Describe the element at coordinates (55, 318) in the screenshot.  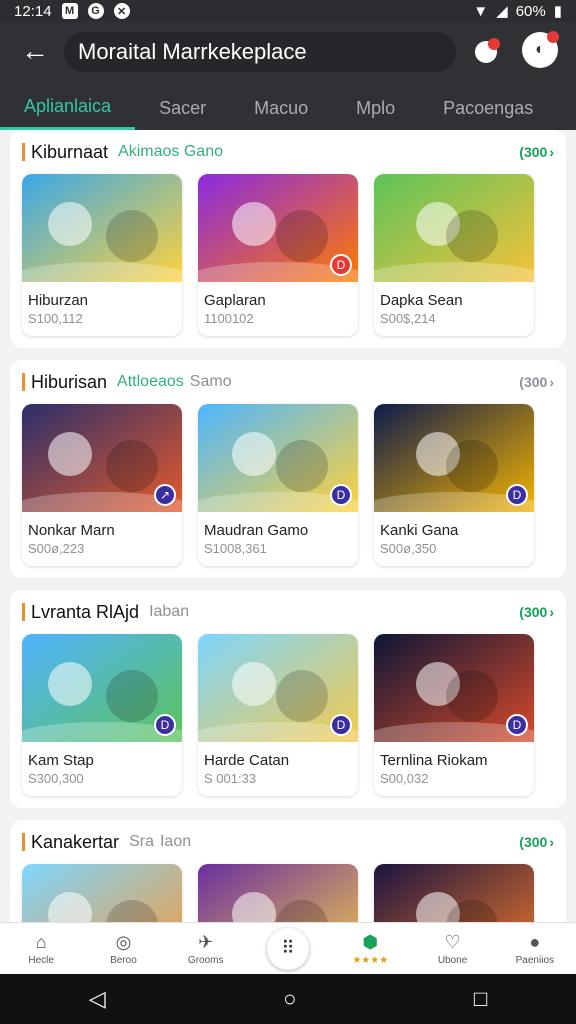
I see `app-price: S100,112` at that location.